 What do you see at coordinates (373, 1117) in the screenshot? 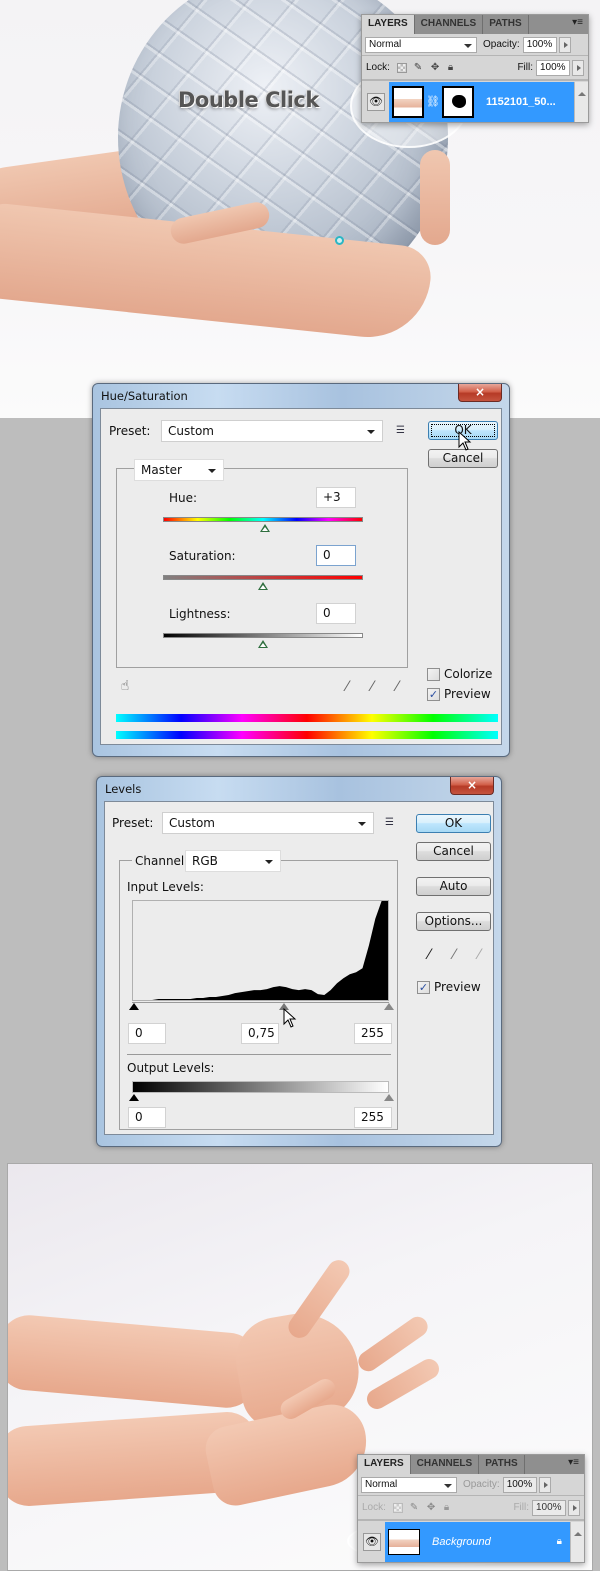
I see `output-white-field: 255` at bounding box center [373, 1117].